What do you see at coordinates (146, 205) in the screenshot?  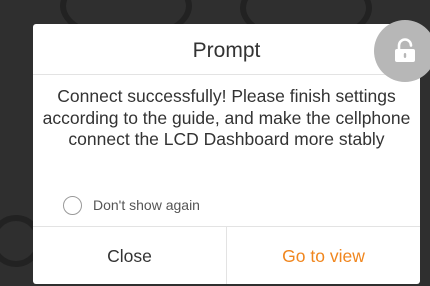 I see `dont-show-again-label: Don't show again` at bounding box center [146, 205].